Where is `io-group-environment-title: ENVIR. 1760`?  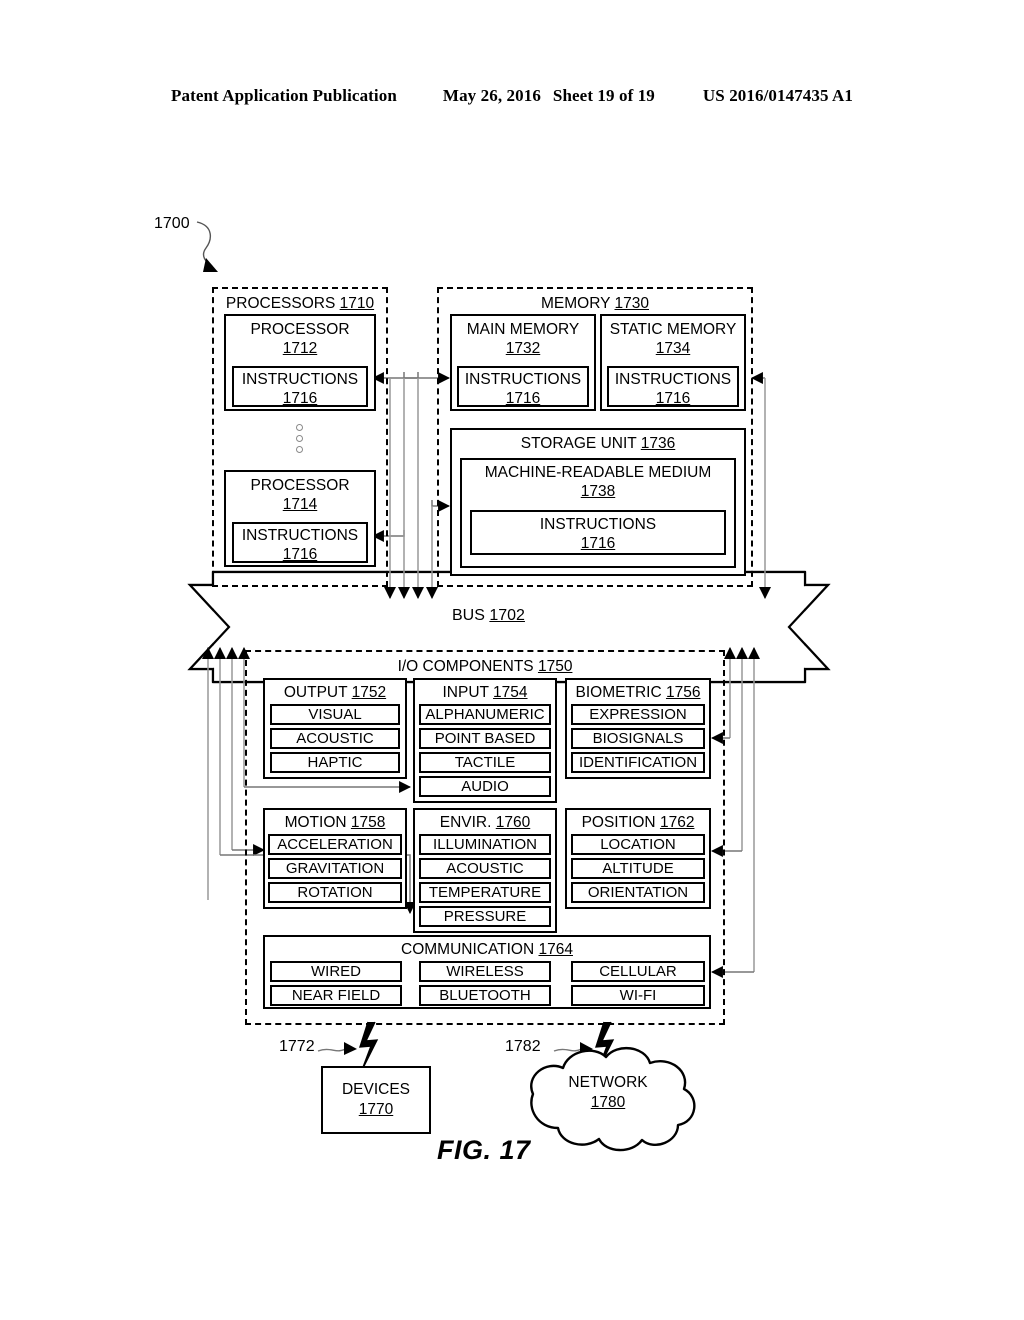 io-group-environment-title: ENVIR. 1760 is located at coordinates (485, 822).